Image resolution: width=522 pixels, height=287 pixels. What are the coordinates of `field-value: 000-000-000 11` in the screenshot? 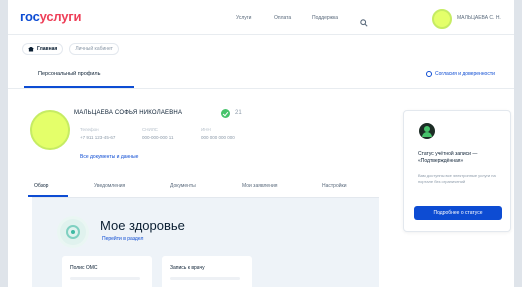 It's located at (158, 137).